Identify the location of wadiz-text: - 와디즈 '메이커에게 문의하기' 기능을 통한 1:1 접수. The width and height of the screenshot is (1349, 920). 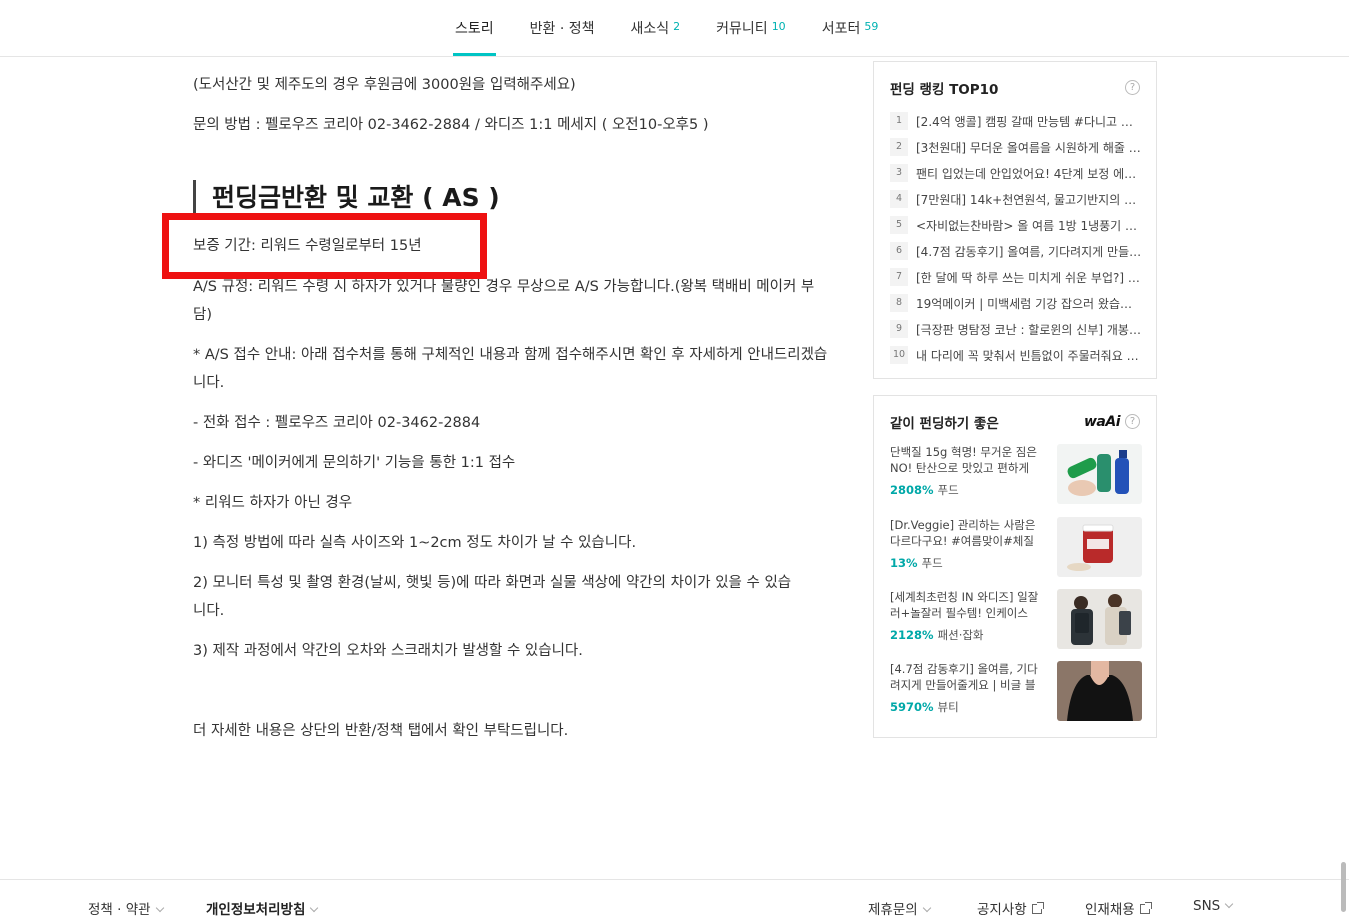
(354, 463).